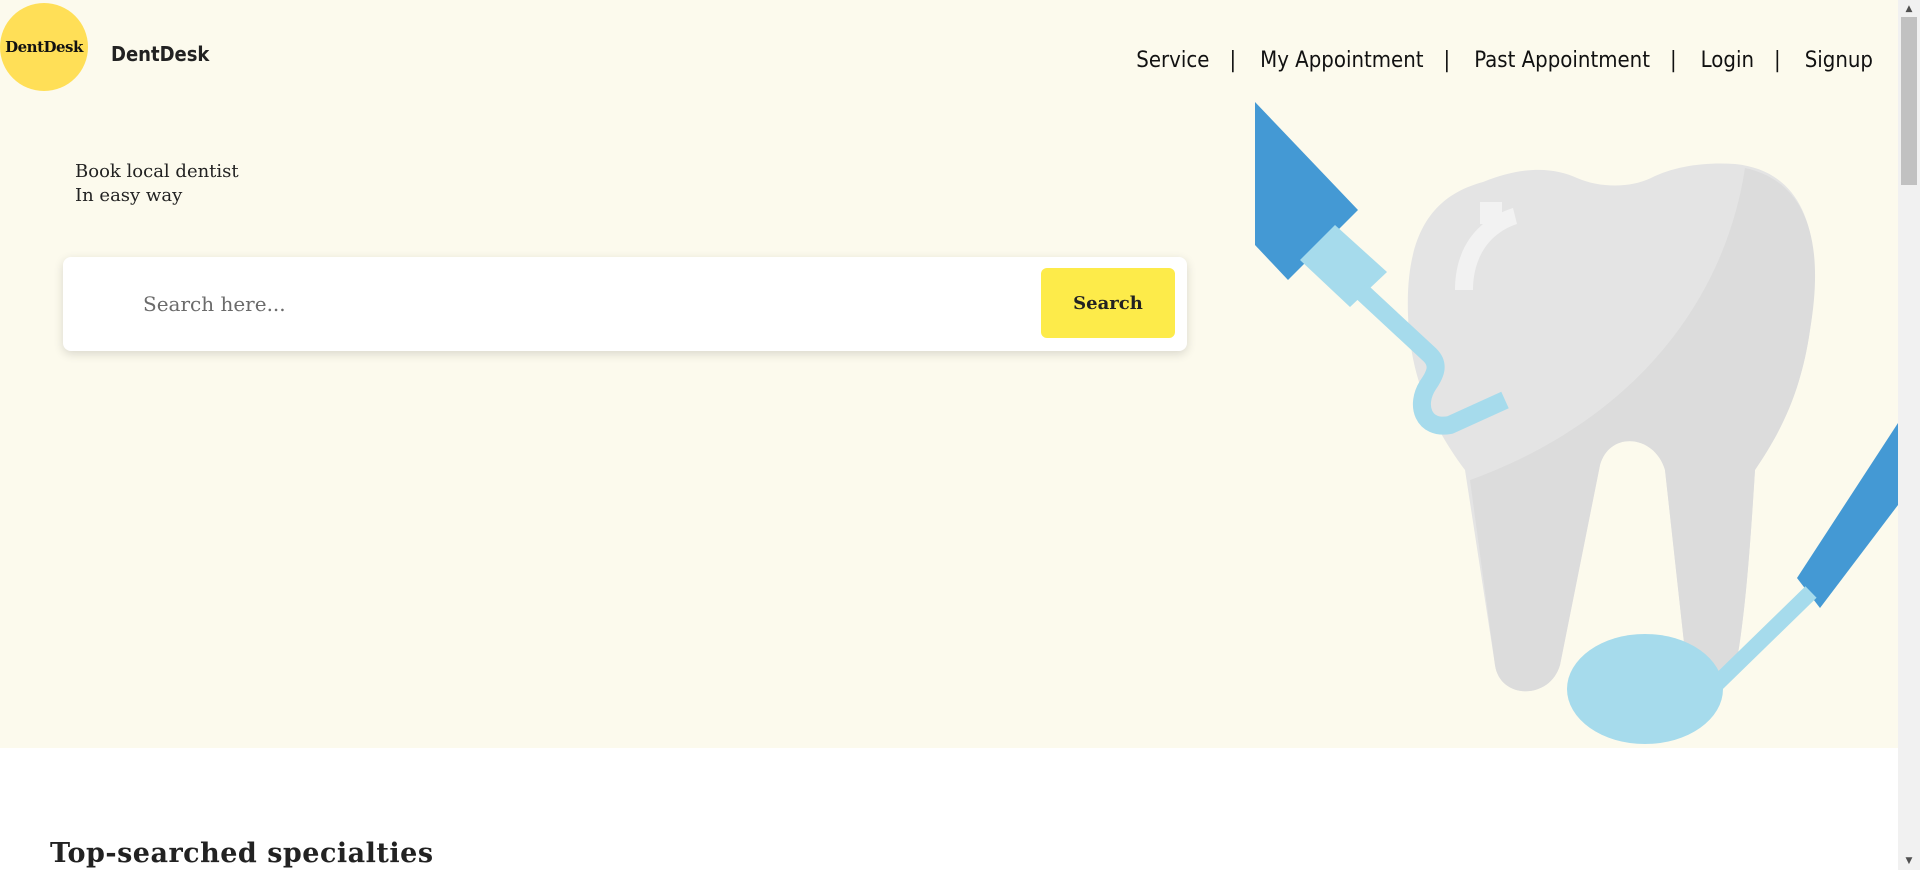 The height and width of the screenshot is (870, 1920). Describe the element at coordinates (1108, 303) in the screenshot. I see `search-button: Search` at that location.